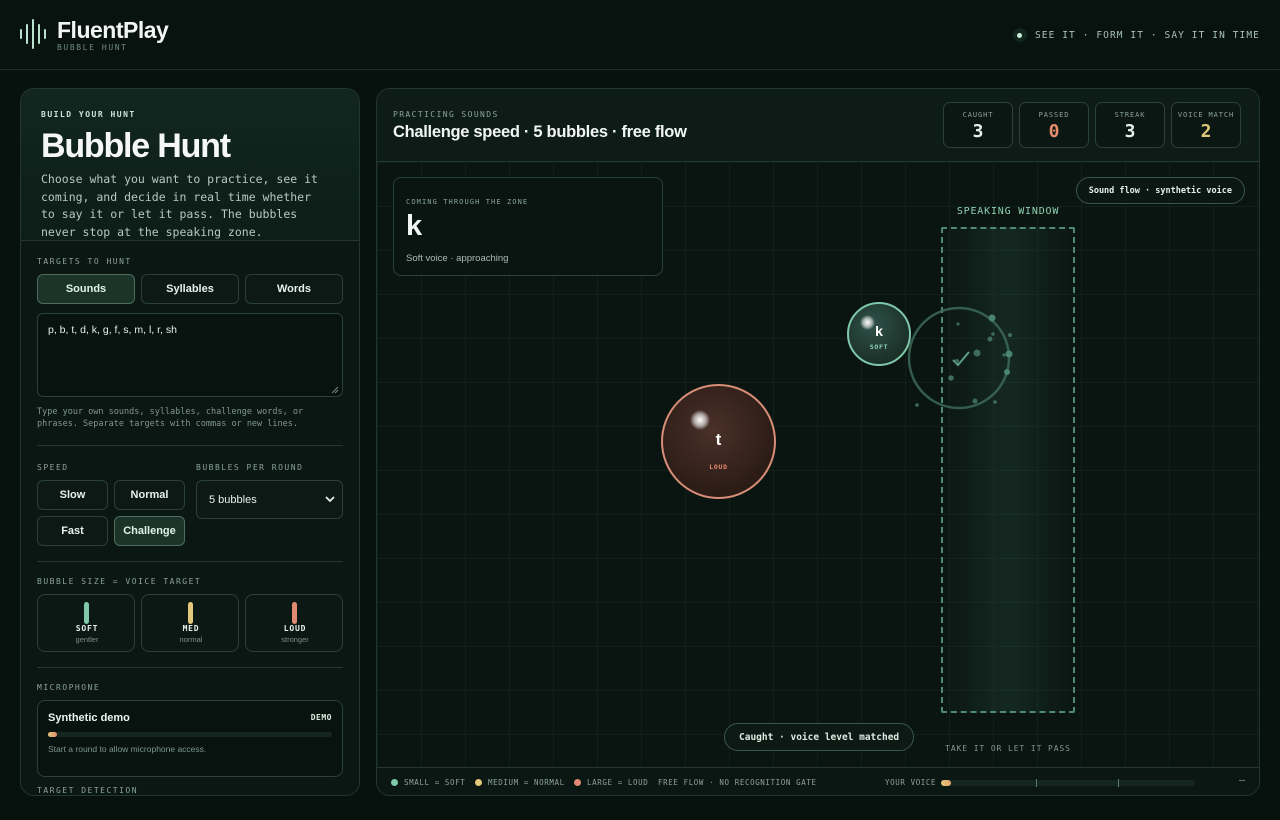 Image resolution: width=1280 pixels, height=820 pixels. Describe the element at coordinates (149, 531) in the screenshot. I see `speed-challenge-button: Challenge` at that location.